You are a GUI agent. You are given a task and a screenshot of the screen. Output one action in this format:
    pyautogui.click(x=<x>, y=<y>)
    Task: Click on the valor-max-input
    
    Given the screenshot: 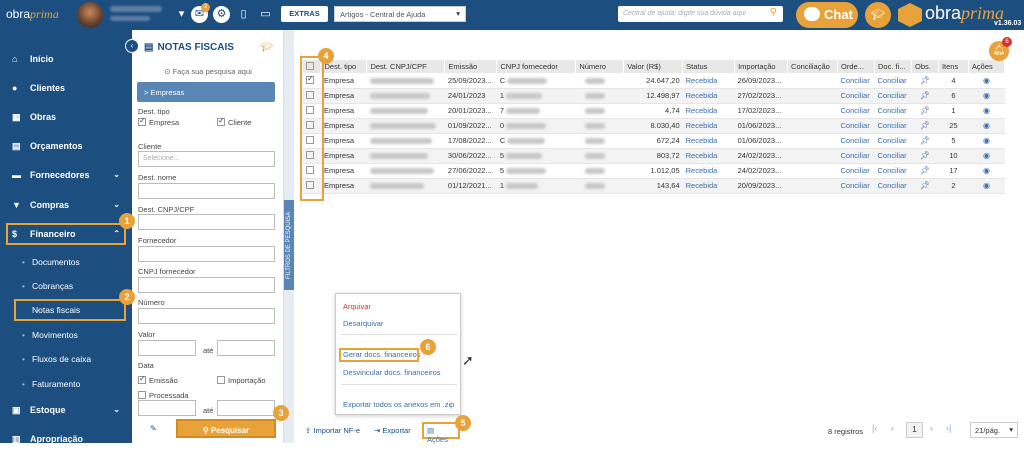 What is the action you would take?
    pyautogui.click(x=246, y=348)
    